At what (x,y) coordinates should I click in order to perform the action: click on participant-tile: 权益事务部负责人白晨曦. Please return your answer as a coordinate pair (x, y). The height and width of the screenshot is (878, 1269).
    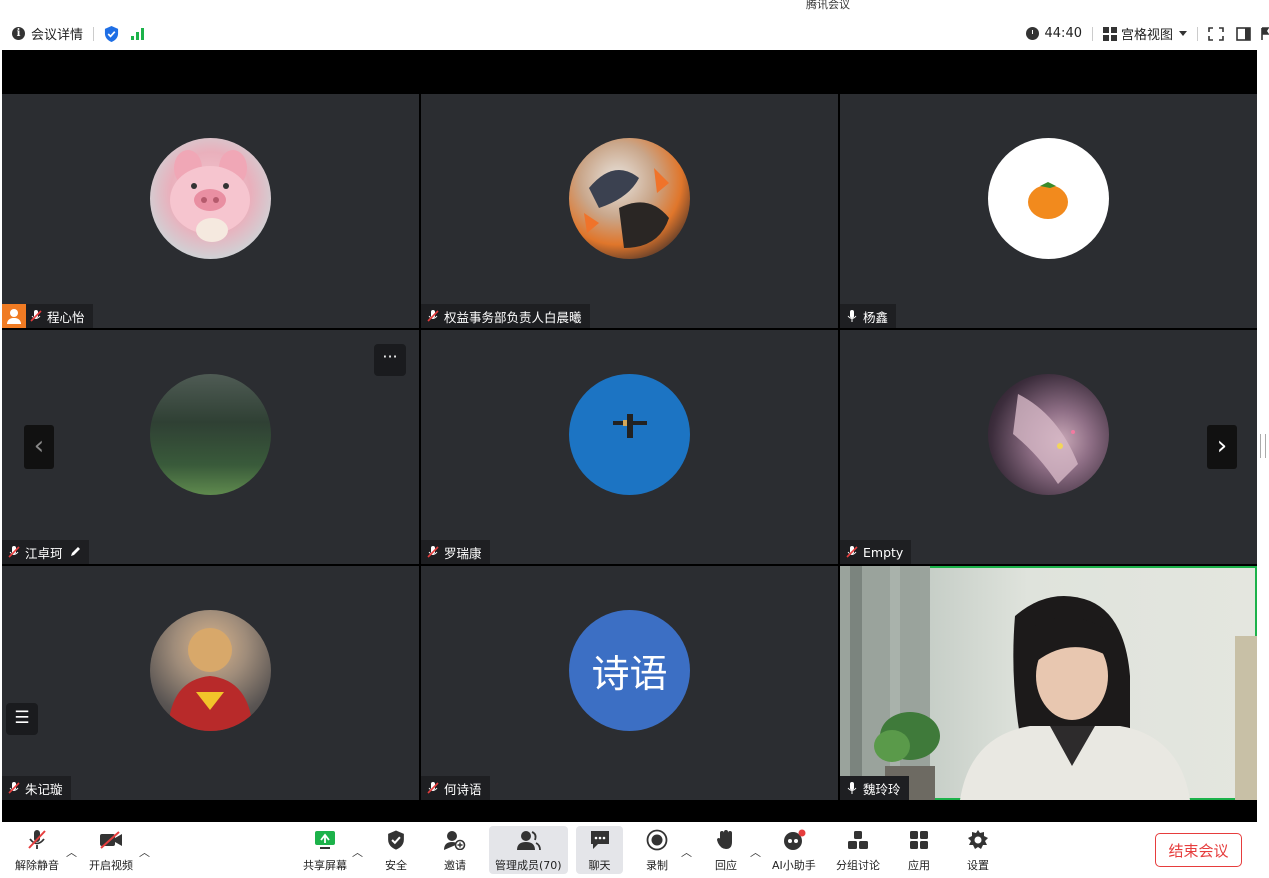
    Looking at the image, I should click on (629, 211).